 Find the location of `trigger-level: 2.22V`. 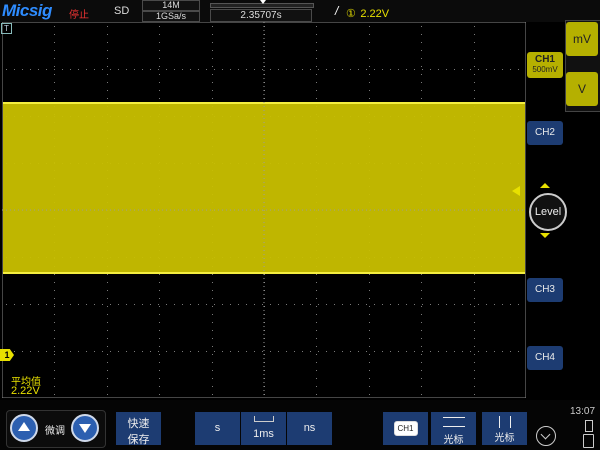

trigger-level: 2.22V is located at coordinates (375, 14).